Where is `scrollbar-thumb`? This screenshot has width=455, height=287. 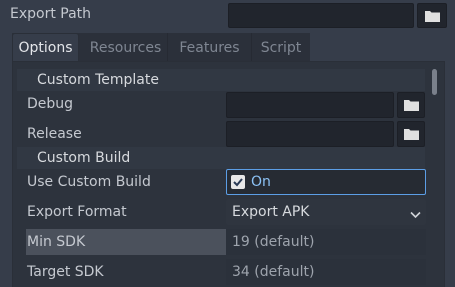
scrollbar-thumb is located at coordinates (434, 82).